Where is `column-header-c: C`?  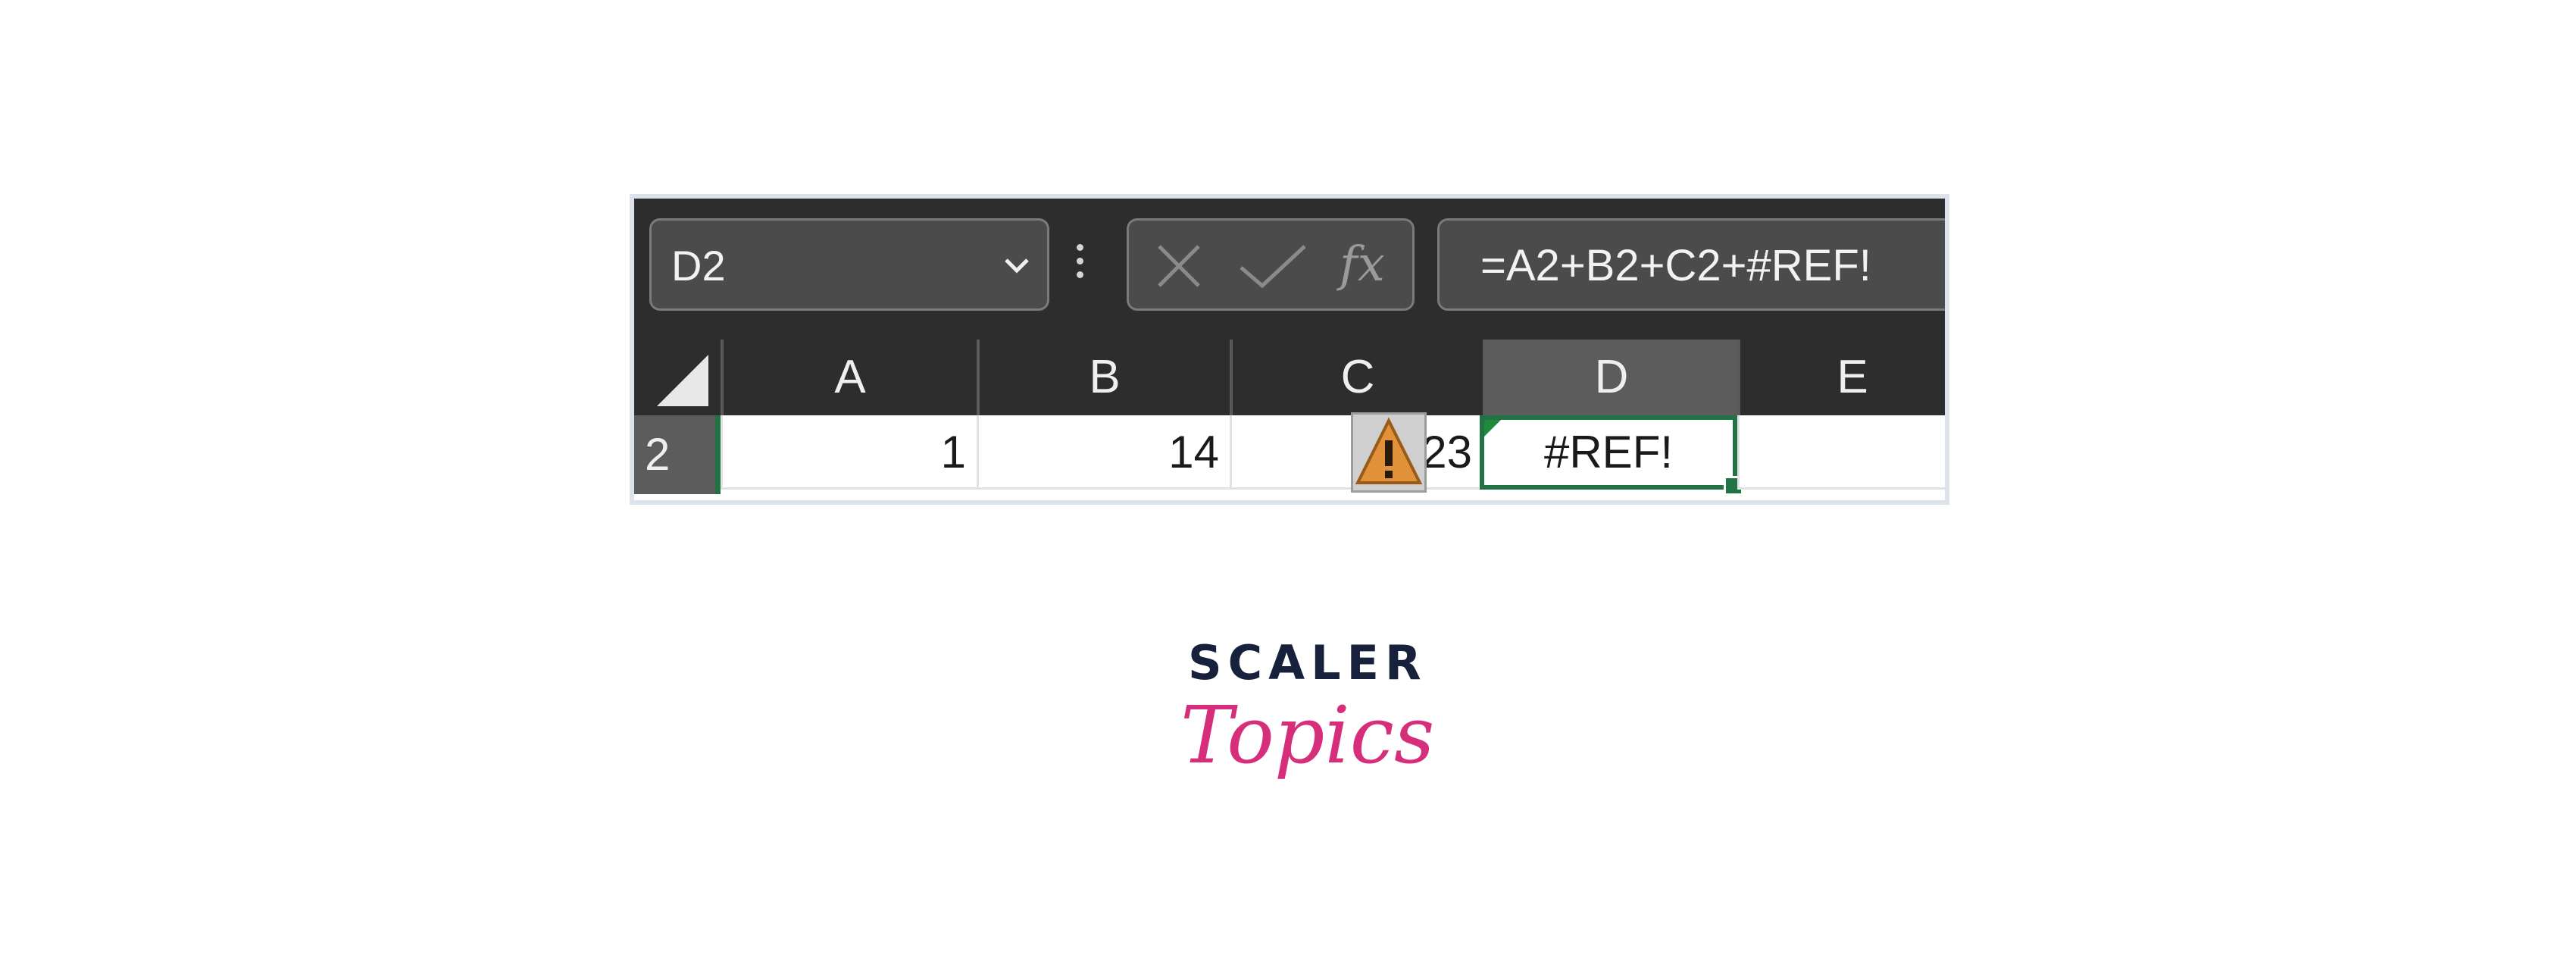
column-header-c: C is located at coordinates (1357, 377).